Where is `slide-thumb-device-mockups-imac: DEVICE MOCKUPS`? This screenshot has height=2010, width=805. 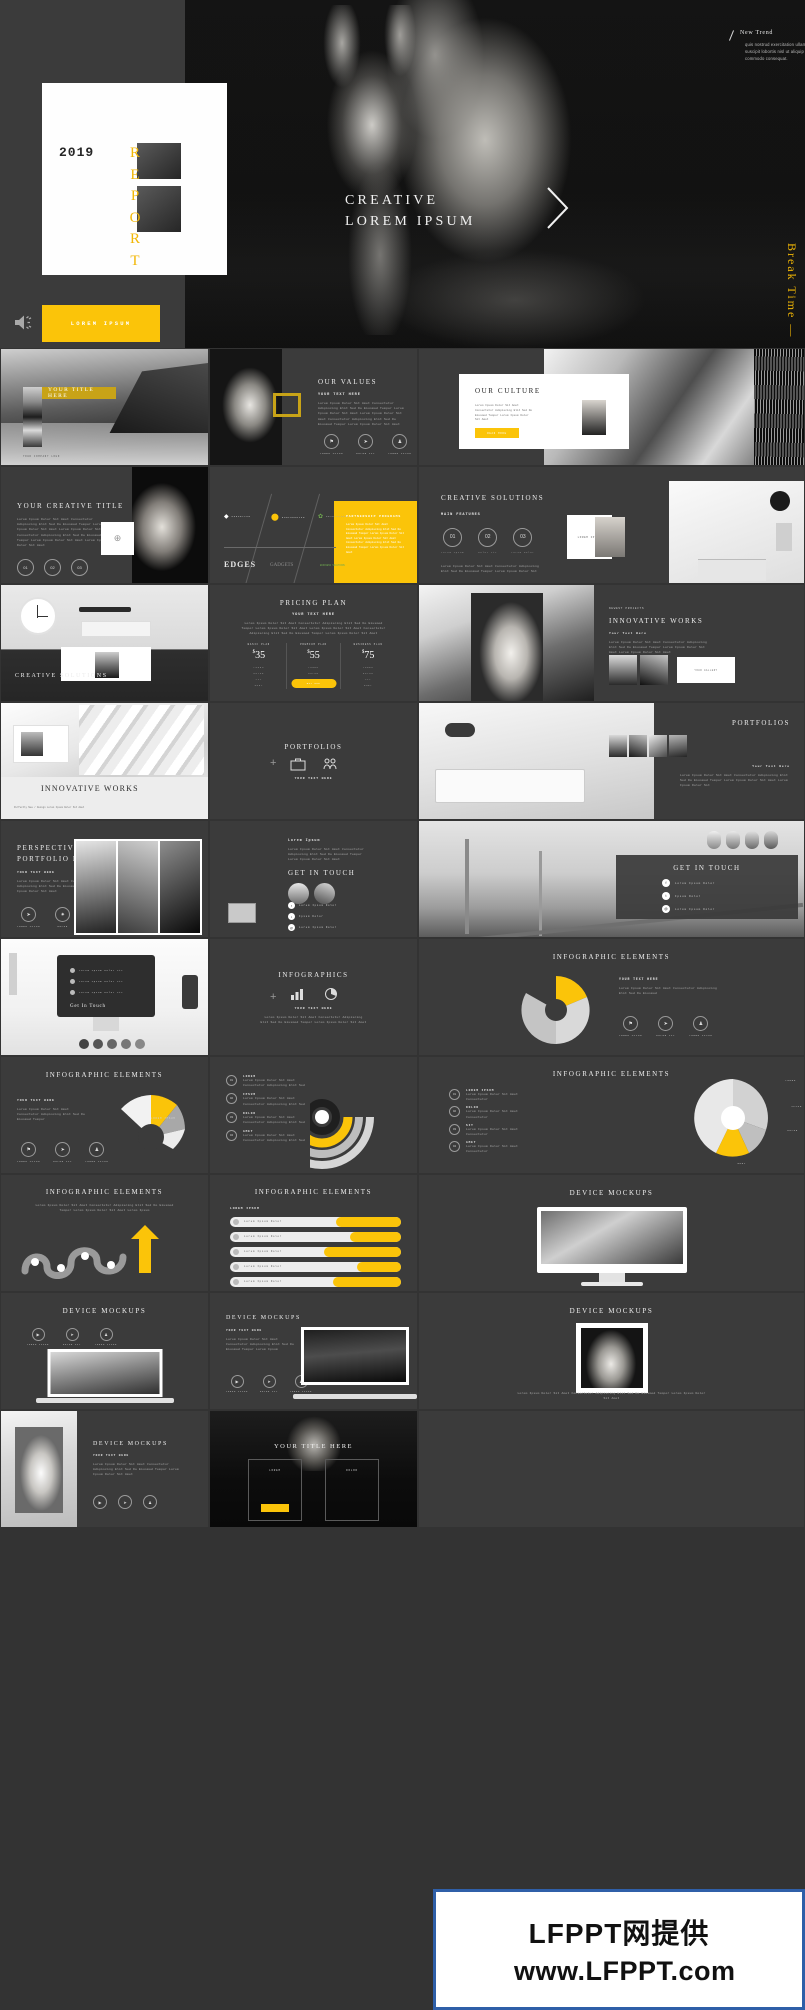
slide-thumb-device-mockups-imac: DEVICE MOCKUPS is located at coordinates (611, 1233).